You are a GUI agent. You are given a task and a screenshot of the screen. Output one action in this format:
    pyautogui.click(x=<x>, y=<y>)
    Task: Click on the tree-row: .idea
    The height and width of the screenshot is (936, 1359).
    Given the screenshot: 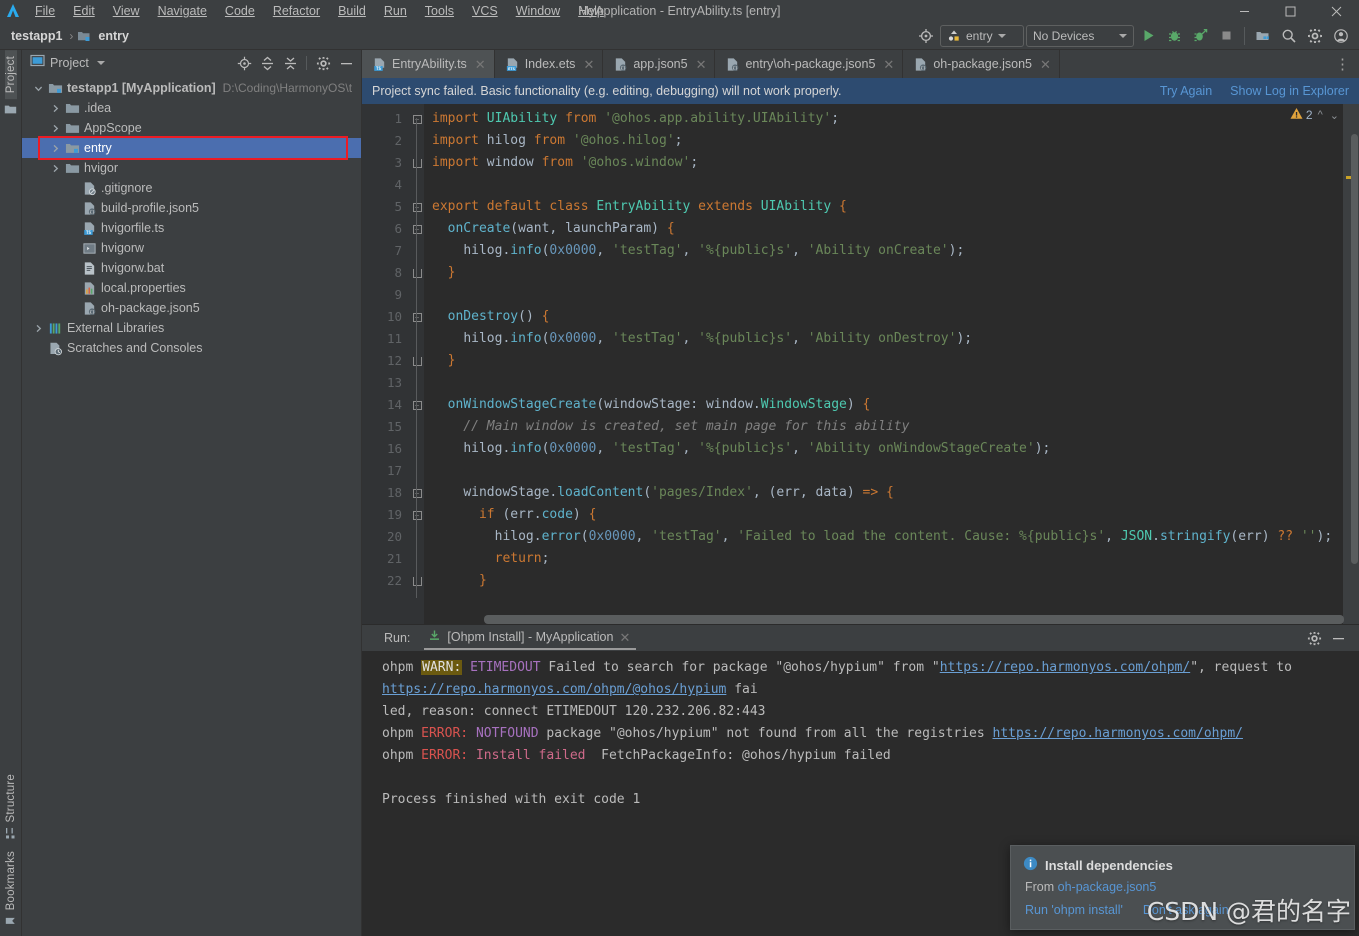 What is the action you would take?
    pyautogui.click(x=191, y=108)
    